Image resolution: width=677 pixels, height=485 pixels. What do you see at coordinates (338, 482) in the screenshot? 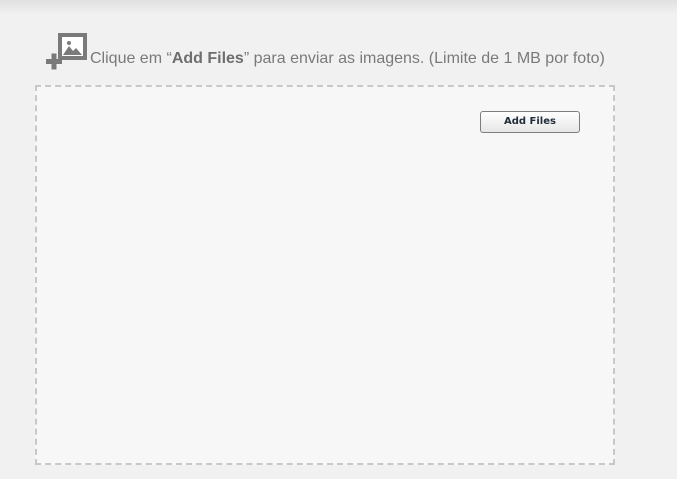
I see `bottom-strip` at bounding box center [338, 482].